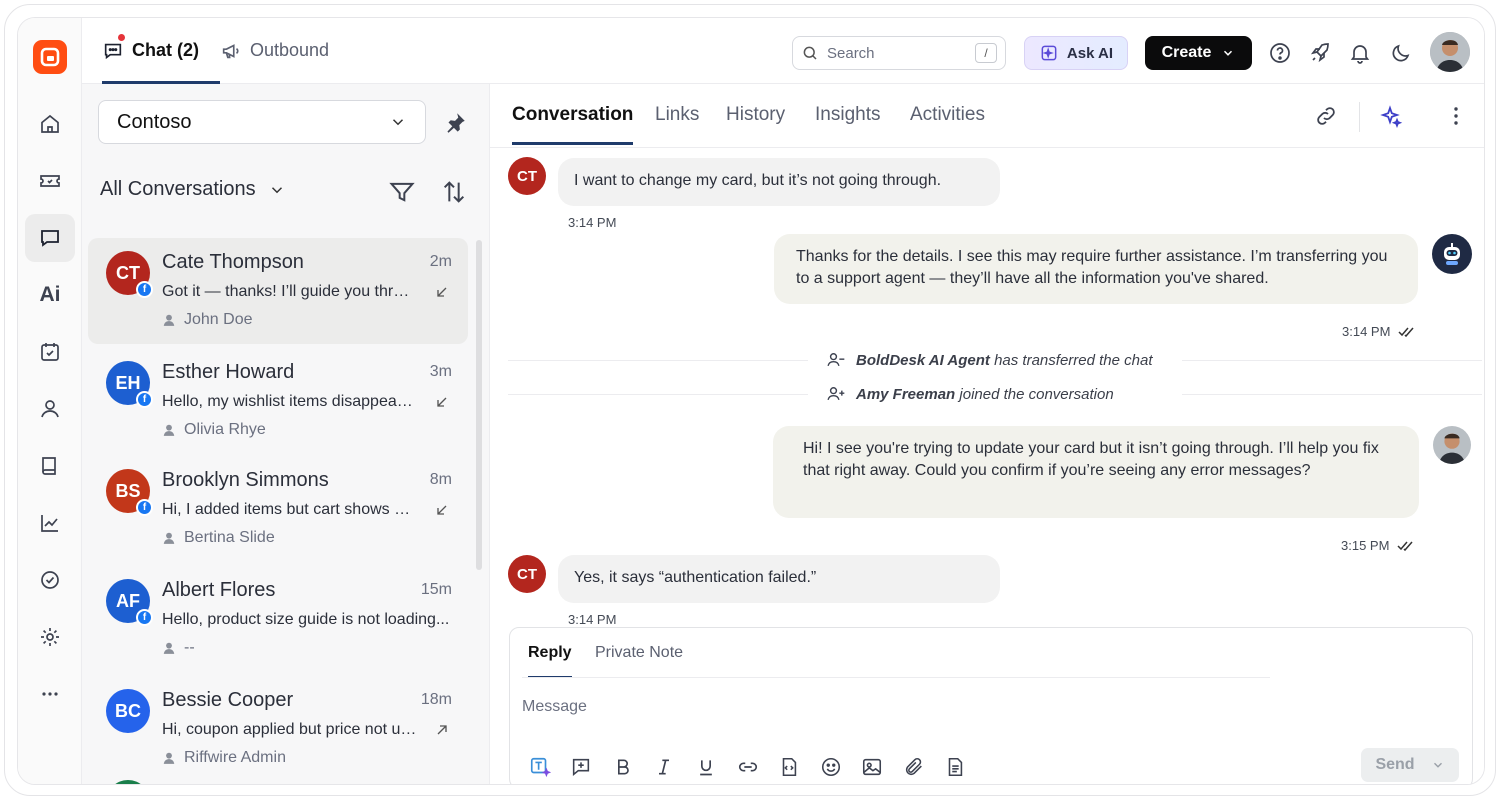 This screenshot has height=800, width=1500. Describe the element at coordinates (851, 53) in the screenshot. I see `search-placeholder: Search` at that location.